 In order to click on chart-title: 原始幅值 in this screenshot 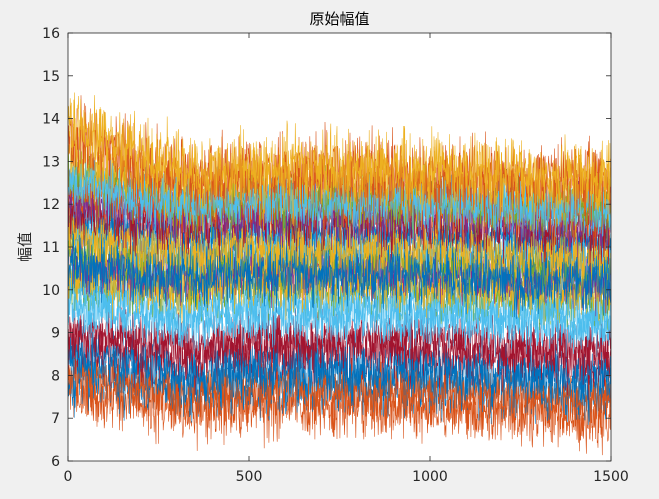, I will do `click(339, 19)`.